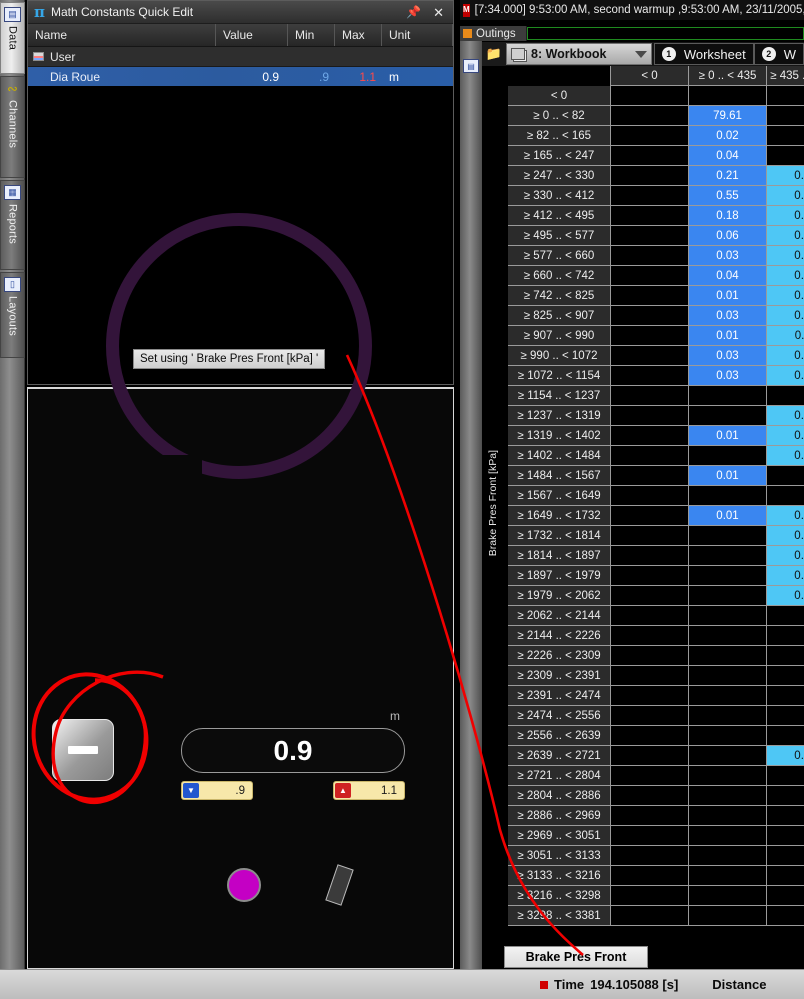 The width and height of the screenshot is (804, 999). Describe the element at coordinates (656, 256) in the screenshot. I see `table-row: ≥ 577 .. < 660 0.030.32` at that location.